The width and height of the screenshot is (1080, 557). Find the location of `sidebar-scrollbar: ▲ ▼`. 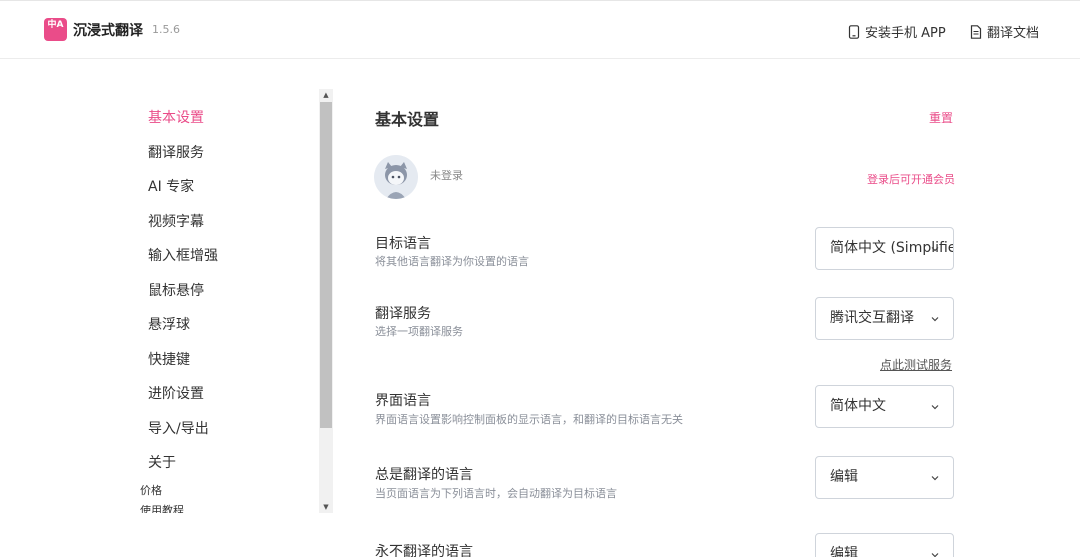

sidebar-scrollbar: ▲ ▼ is located at coordinates (326, 301).